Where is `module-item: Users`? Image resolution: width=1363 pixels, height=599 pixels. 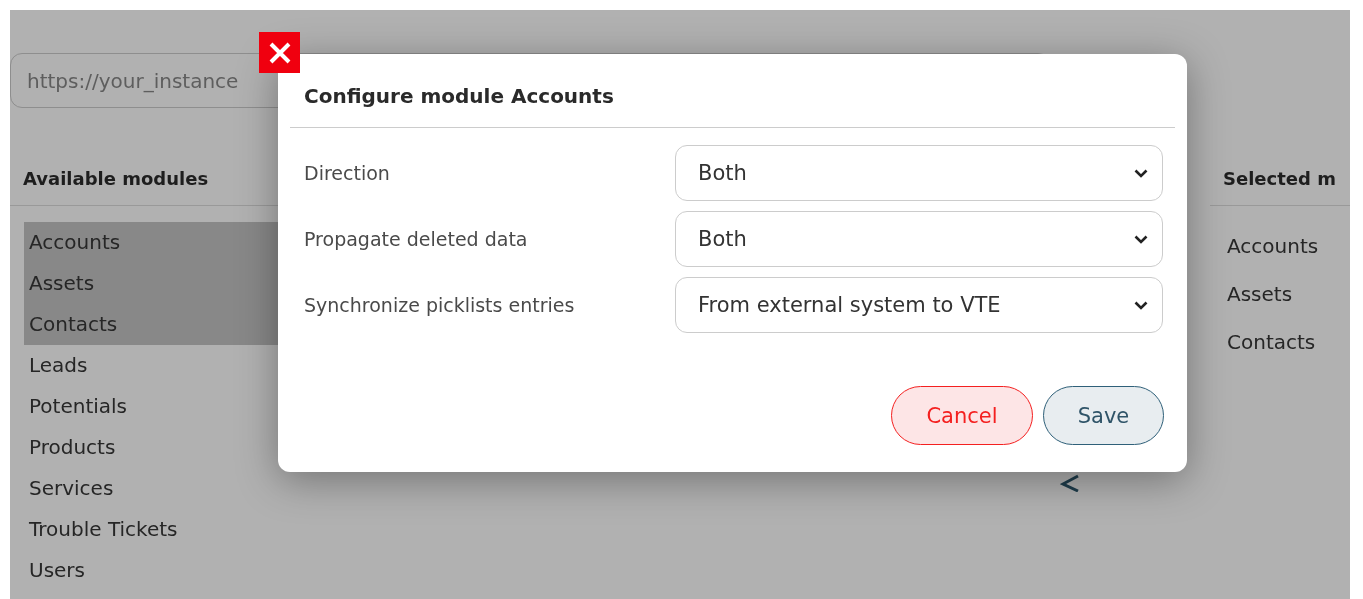 module-item: Users is located at coordinates (306, 570).